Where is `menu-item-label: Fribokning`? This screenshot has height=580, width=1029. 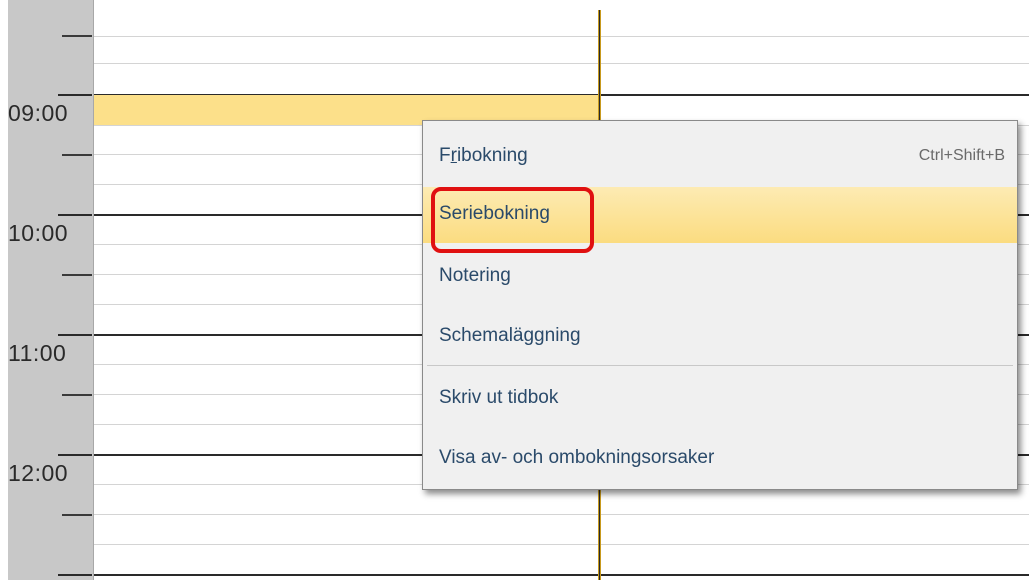 menu-item-label: Fribokning is located at coordinates (483, 156).